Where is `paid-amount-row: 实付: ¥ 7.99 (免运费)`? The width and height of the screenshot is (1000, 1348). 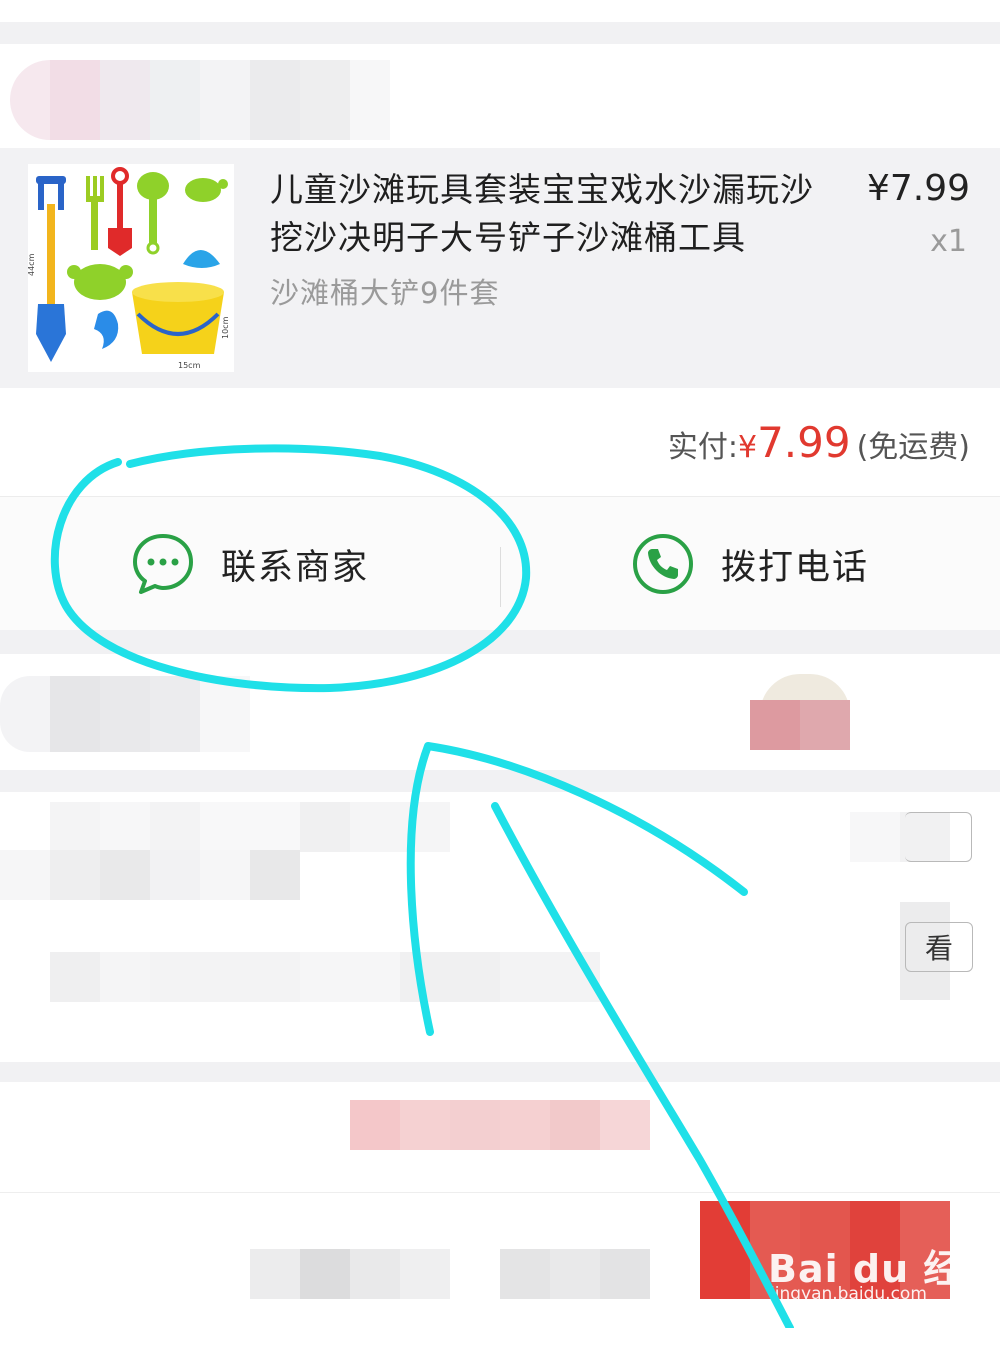 paid-amount-row: 实付: ¥ 7.99 (免运费) is located at coordinates (819, 442).